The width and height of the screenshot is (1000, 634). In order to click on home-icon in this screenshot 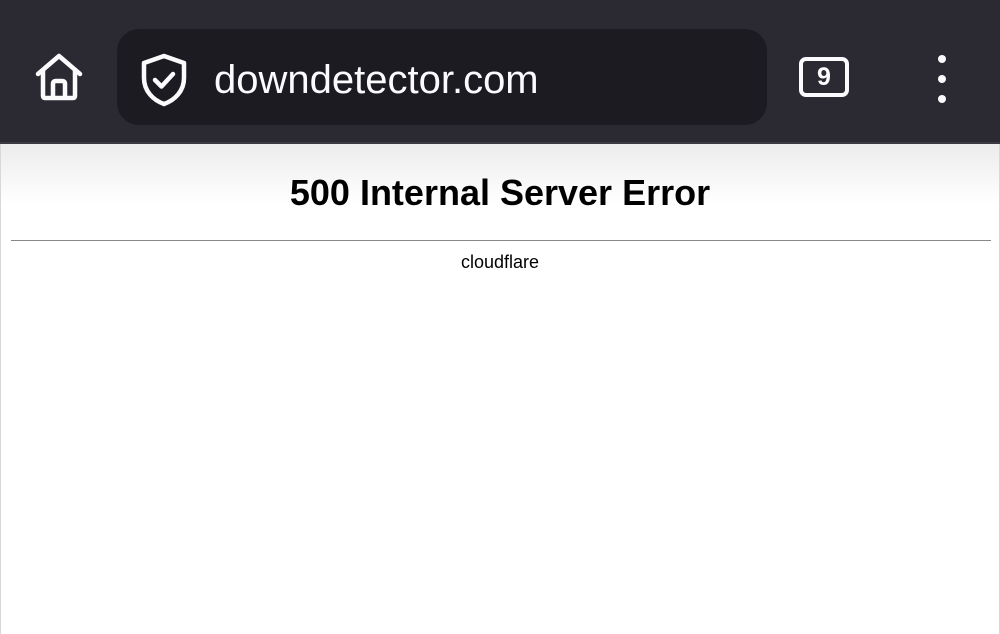, I will do `click(59, 77)`.